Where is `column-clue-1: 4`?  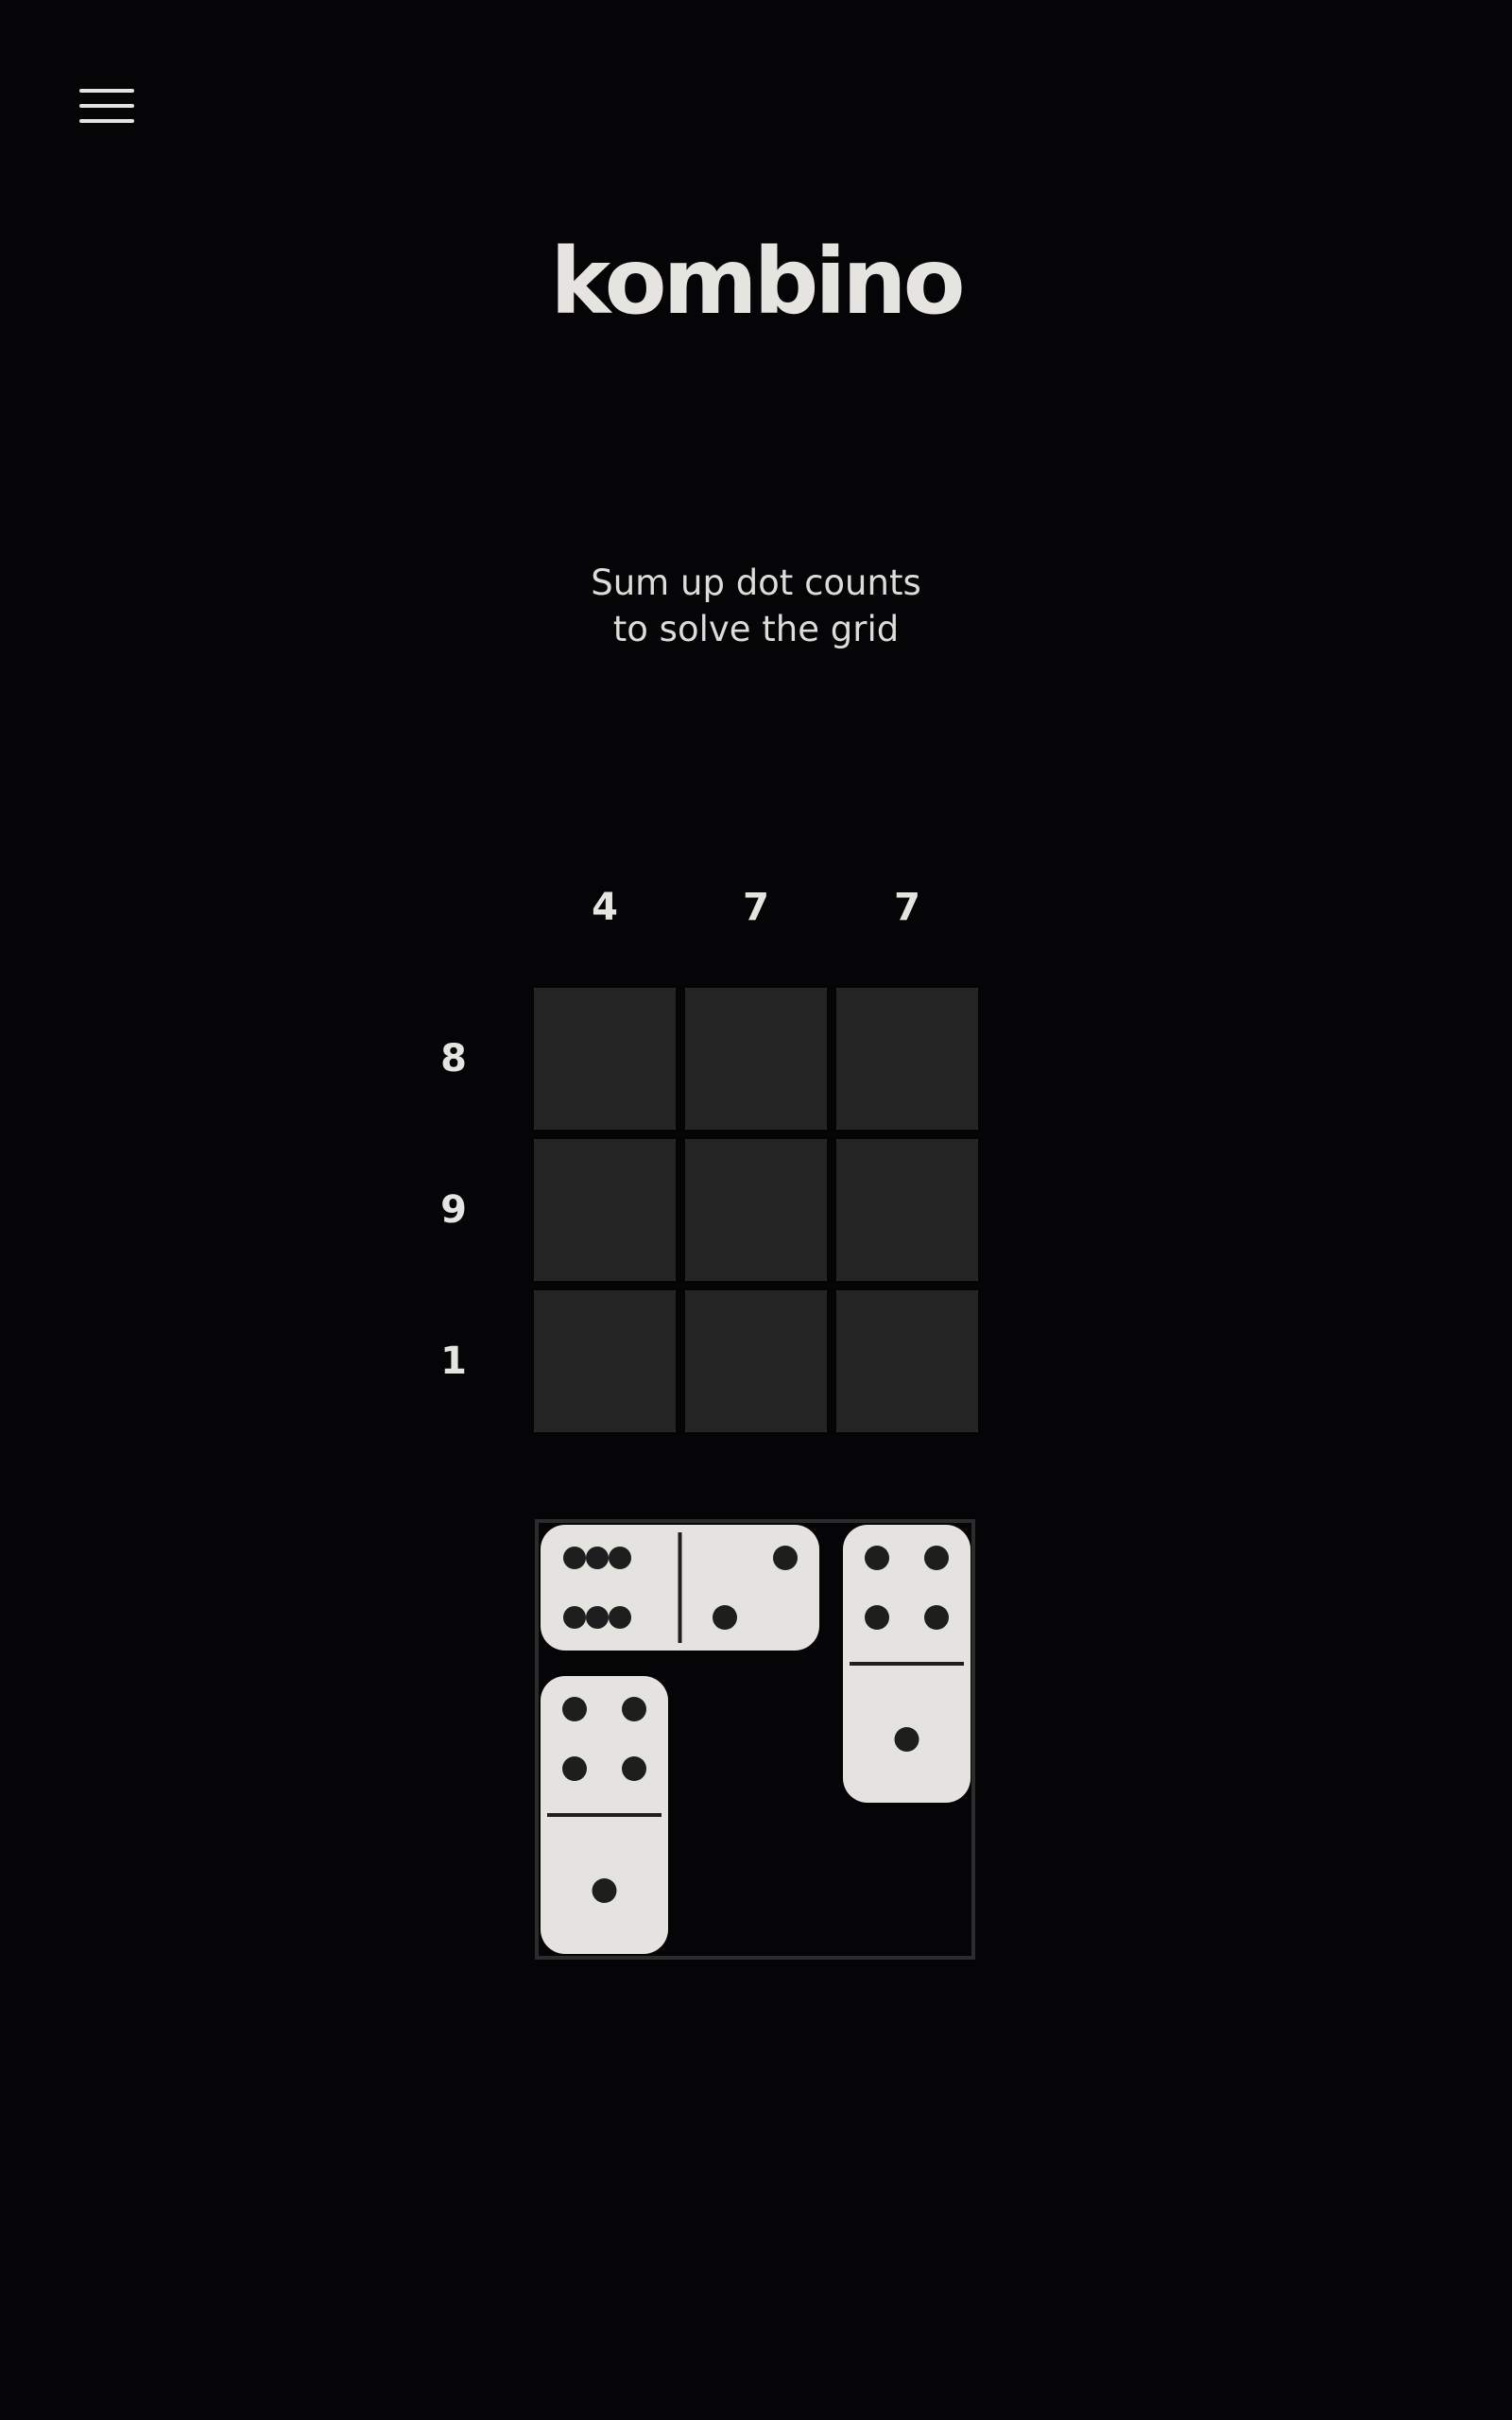
column-clue-1: 4 is located at coordinates (605, 907).